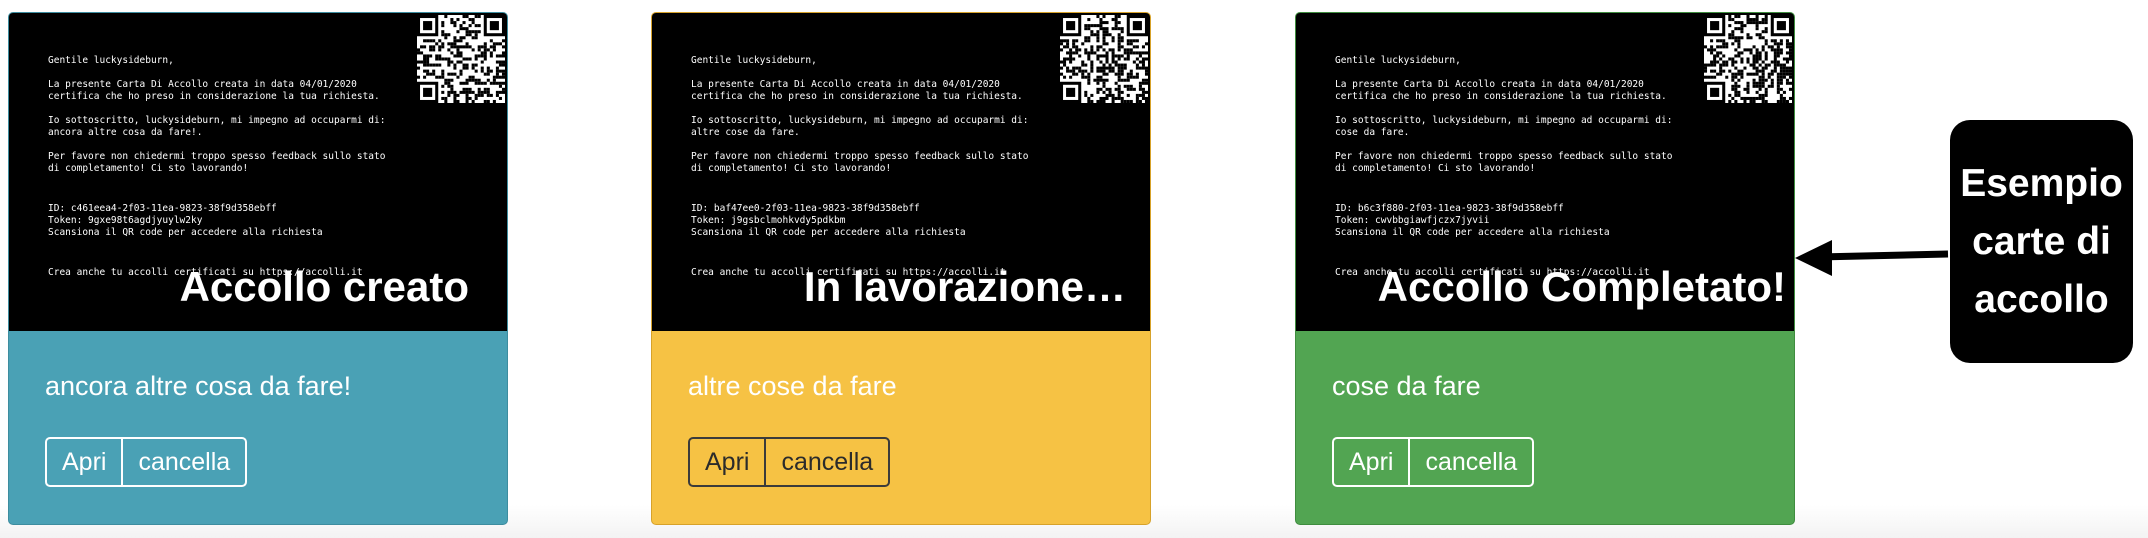  I want to click on callout-box: Esempio carte di accollo, so click(2041, 241).